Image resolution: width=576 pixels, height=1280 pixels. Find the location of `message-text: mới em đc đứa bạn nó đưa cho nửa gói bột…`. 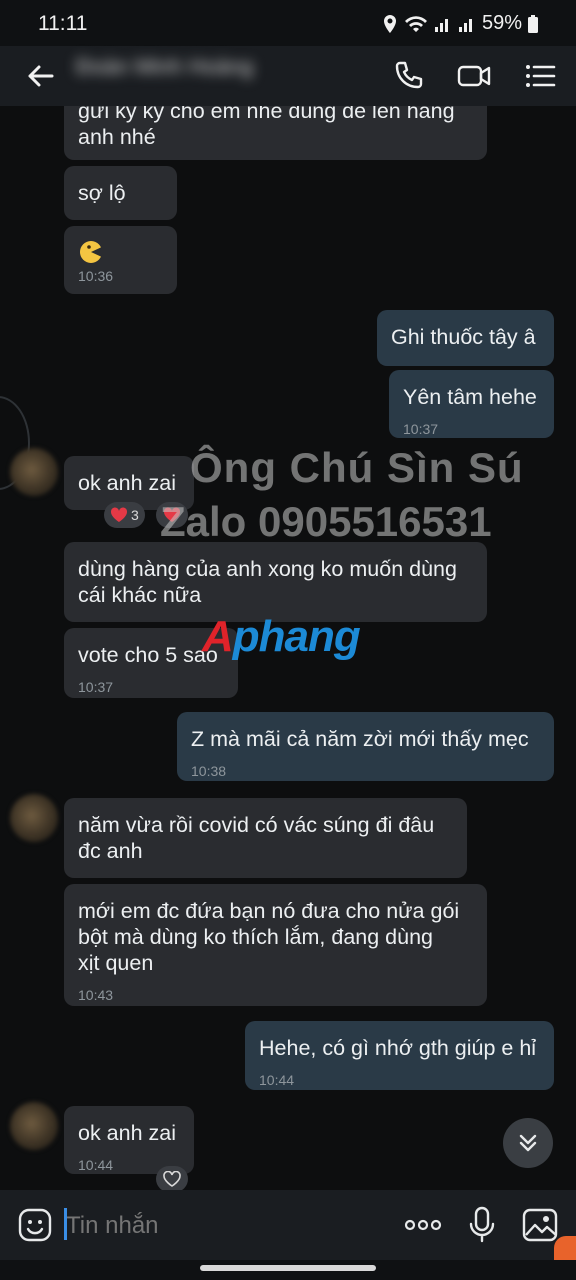

message-text: mới em đc đứa bạn nó đưa cho nửa gói bột… is located at coordinates (269, 937).